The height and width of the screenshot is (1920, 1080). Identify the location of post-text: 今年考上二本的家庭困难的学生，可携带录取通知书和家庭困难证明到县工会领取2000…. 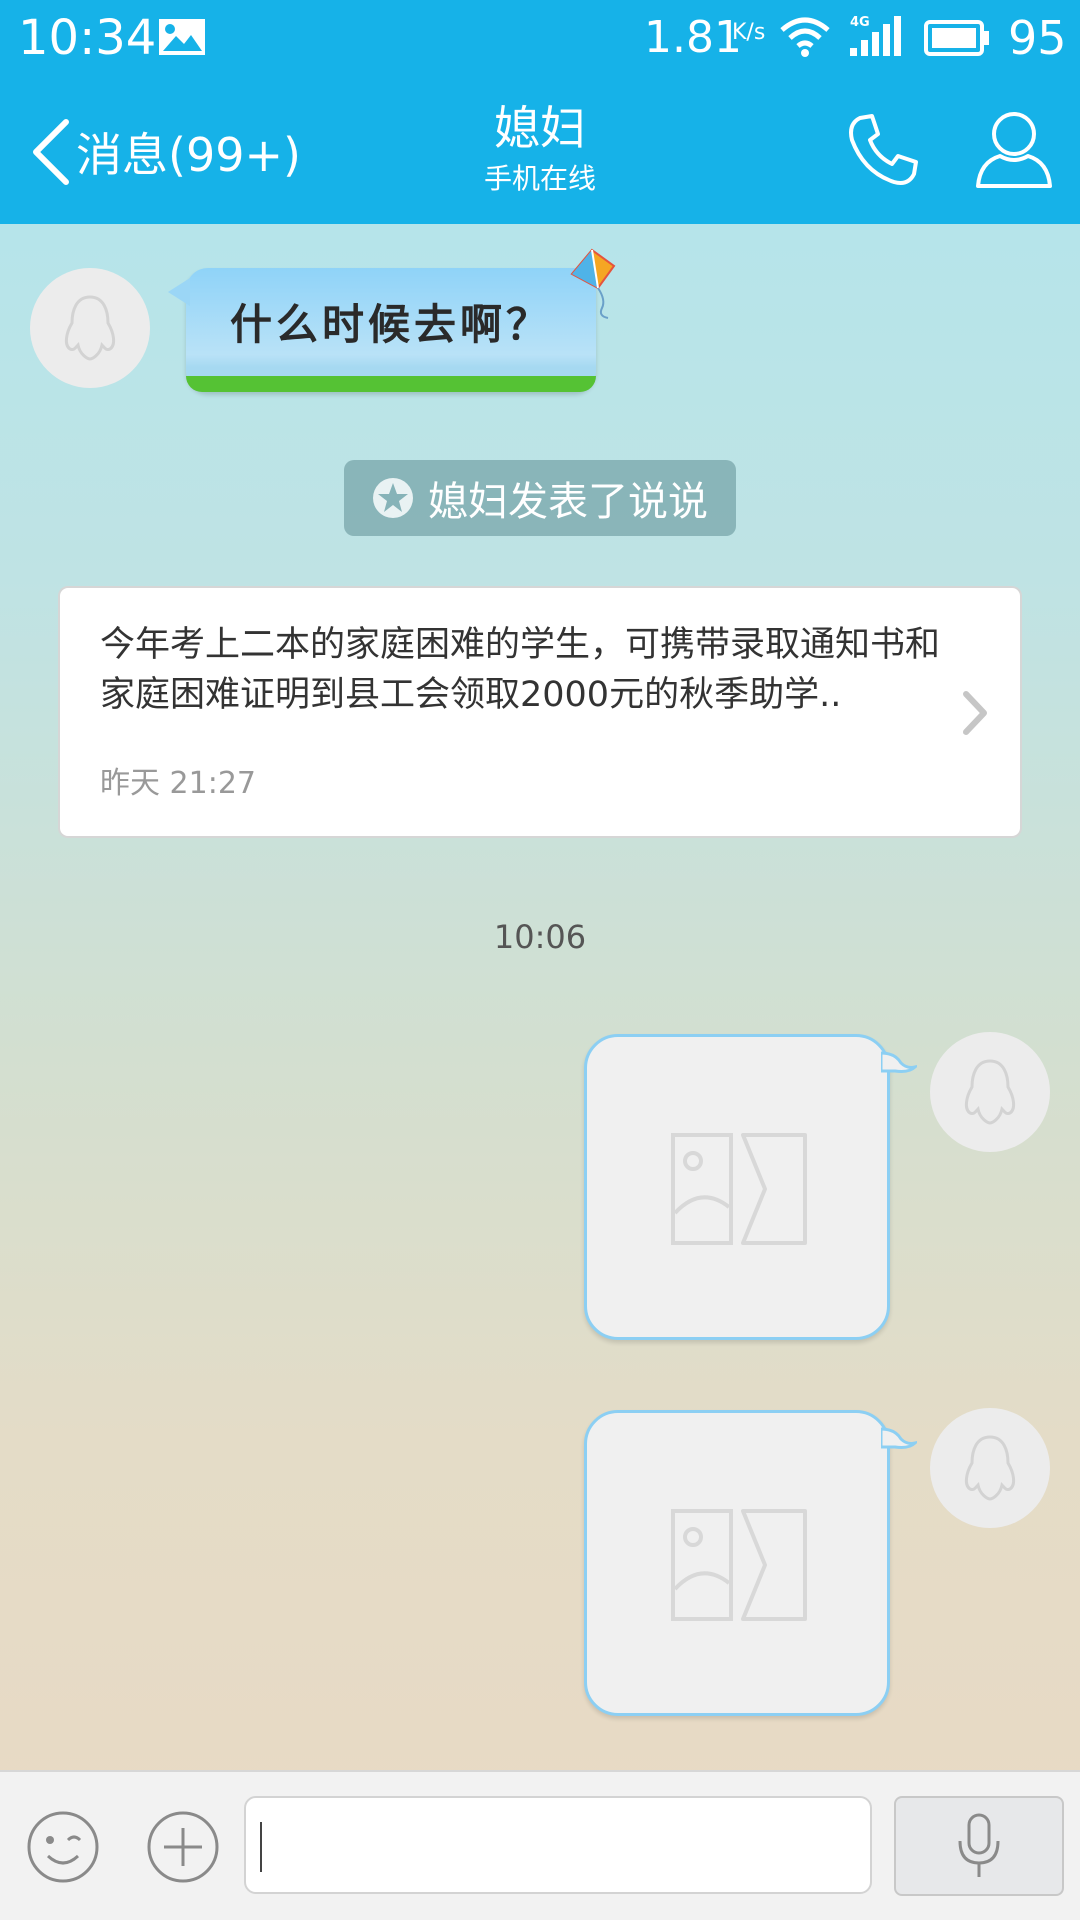
(520, 670).